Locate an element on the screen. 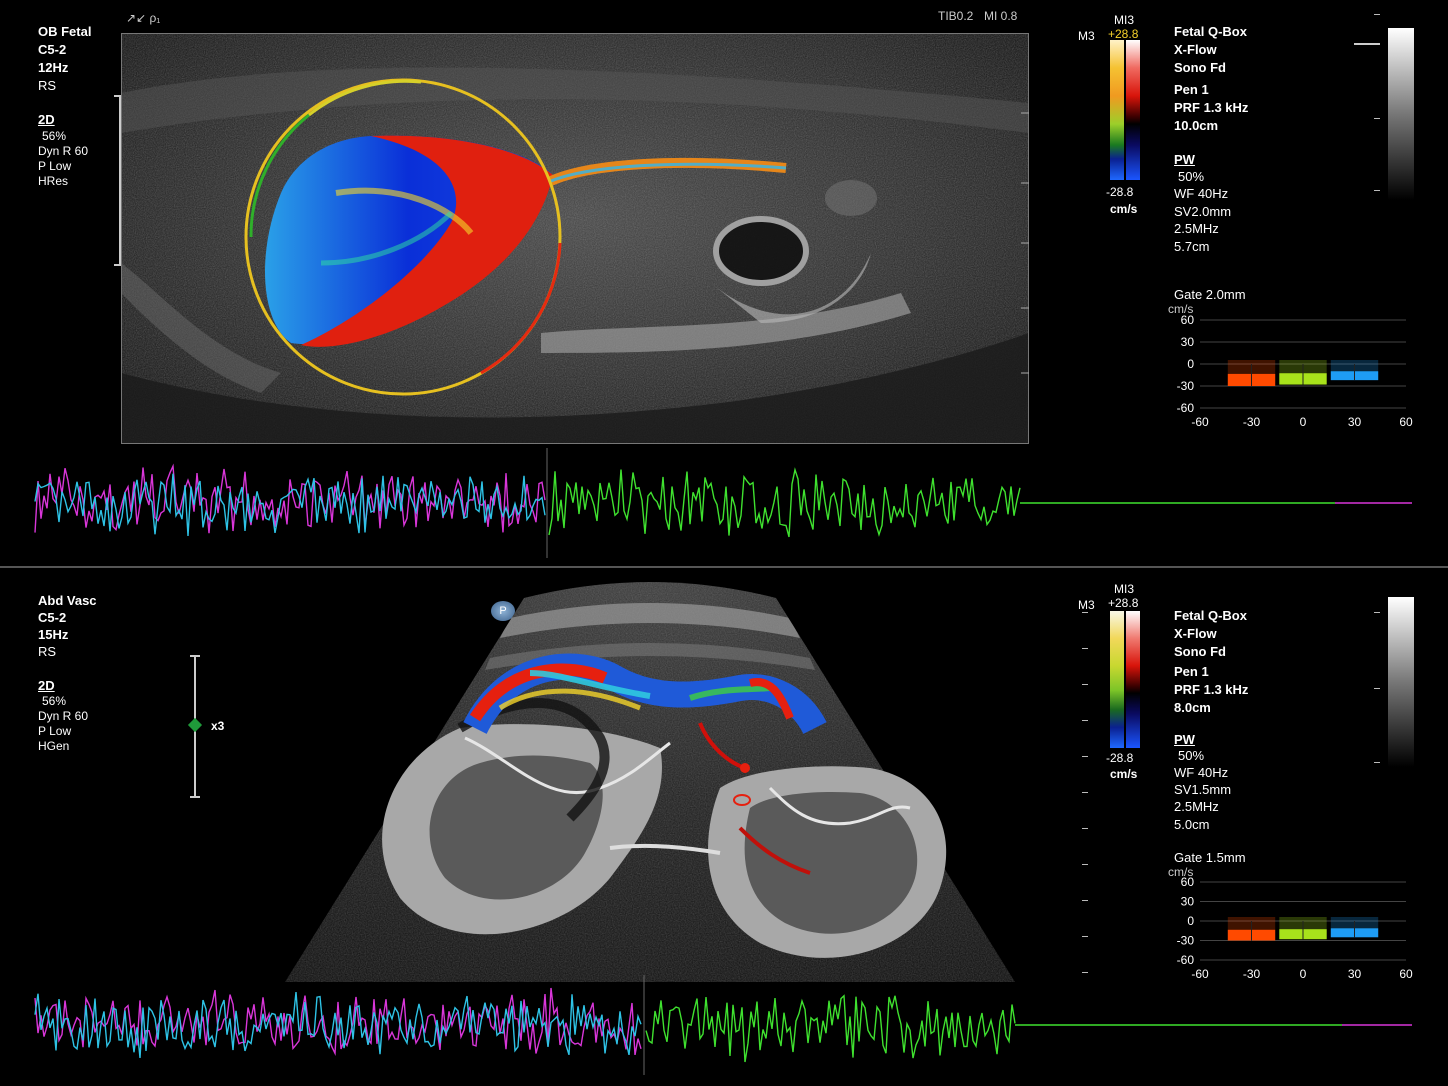 The height and width of the screenshot is (1086, 1448). info-pw-depth: 5.0cm is located at coordinates (1192, 824).